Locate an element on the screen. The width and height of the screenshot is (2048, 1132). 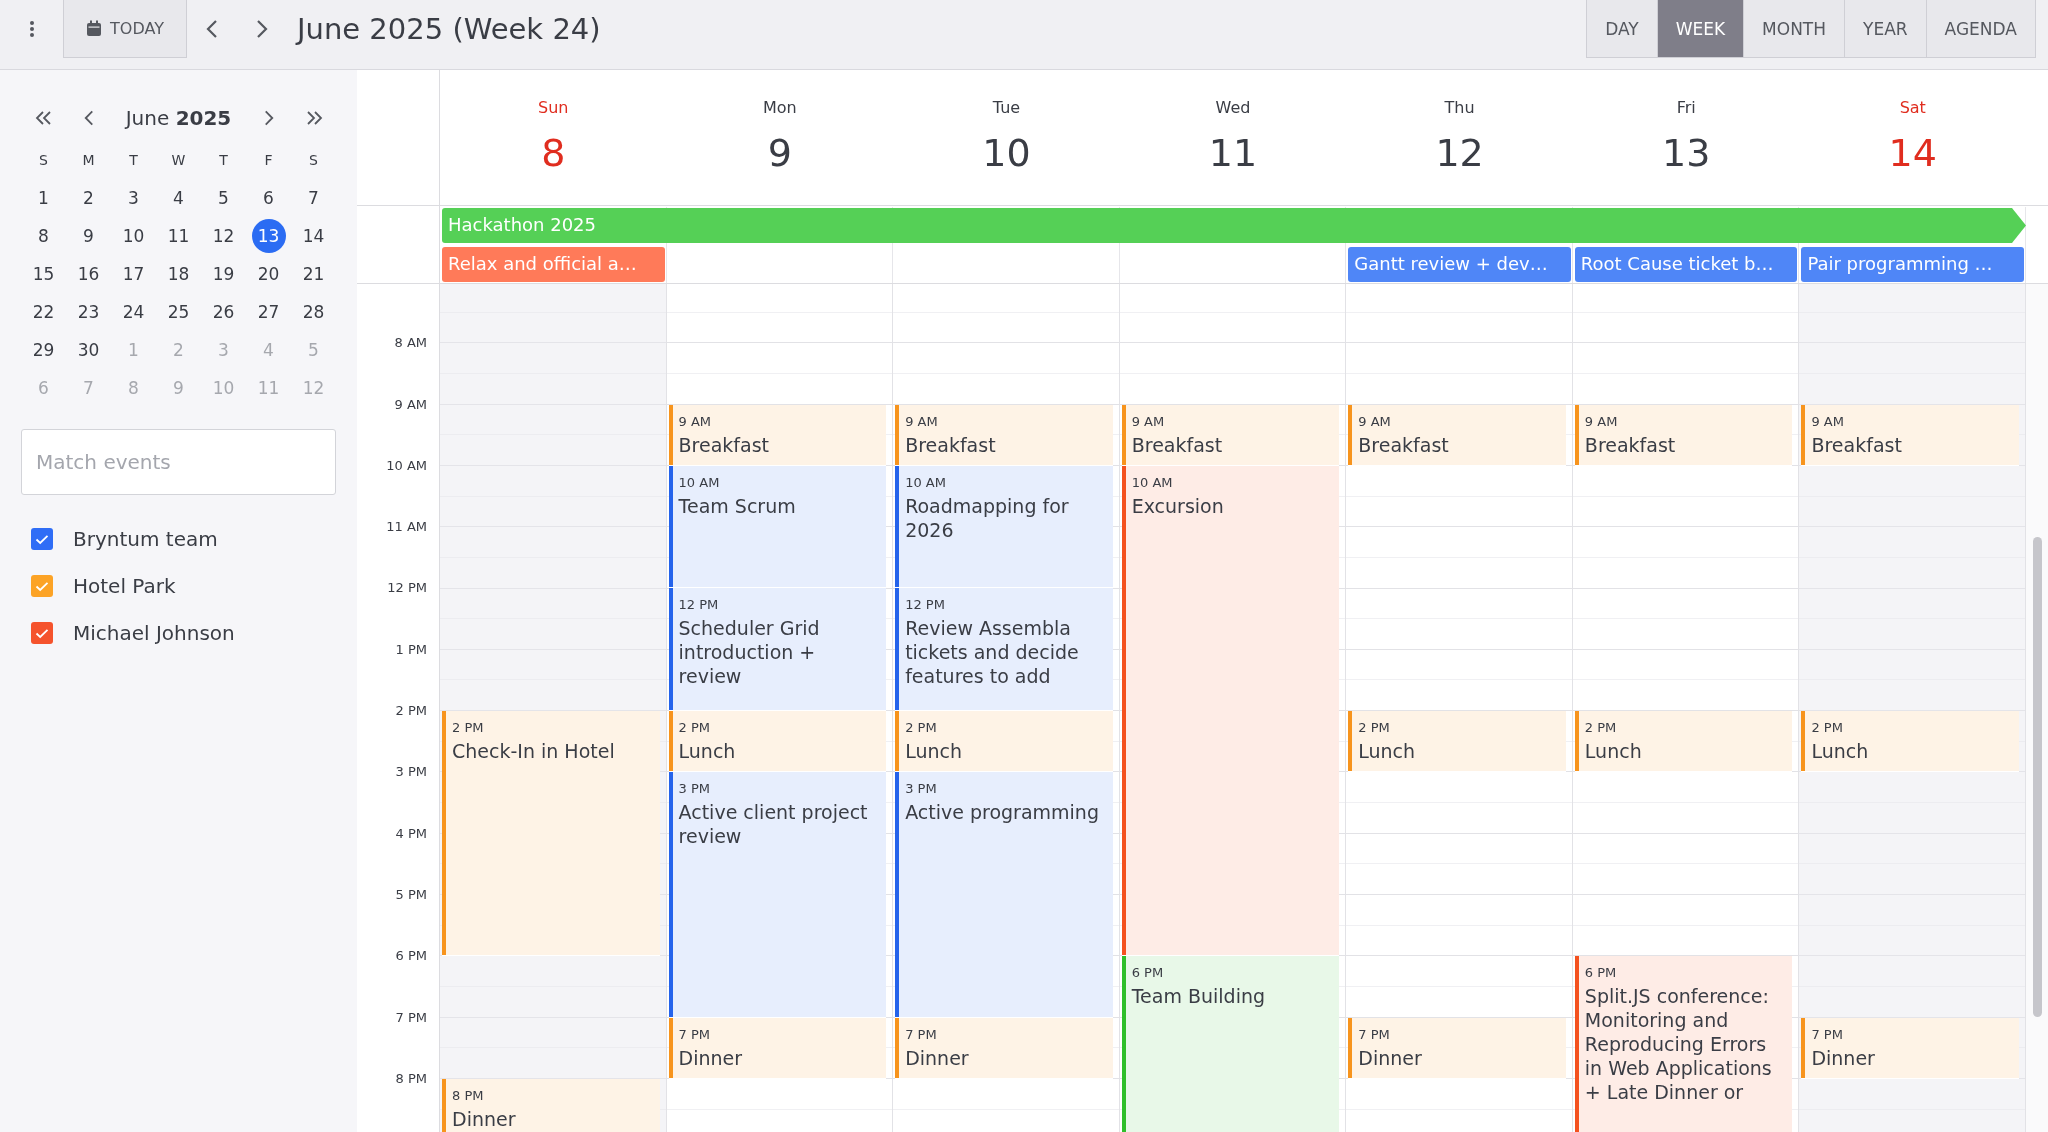
calendar-day: 20 is located at coordinates (268, 274).